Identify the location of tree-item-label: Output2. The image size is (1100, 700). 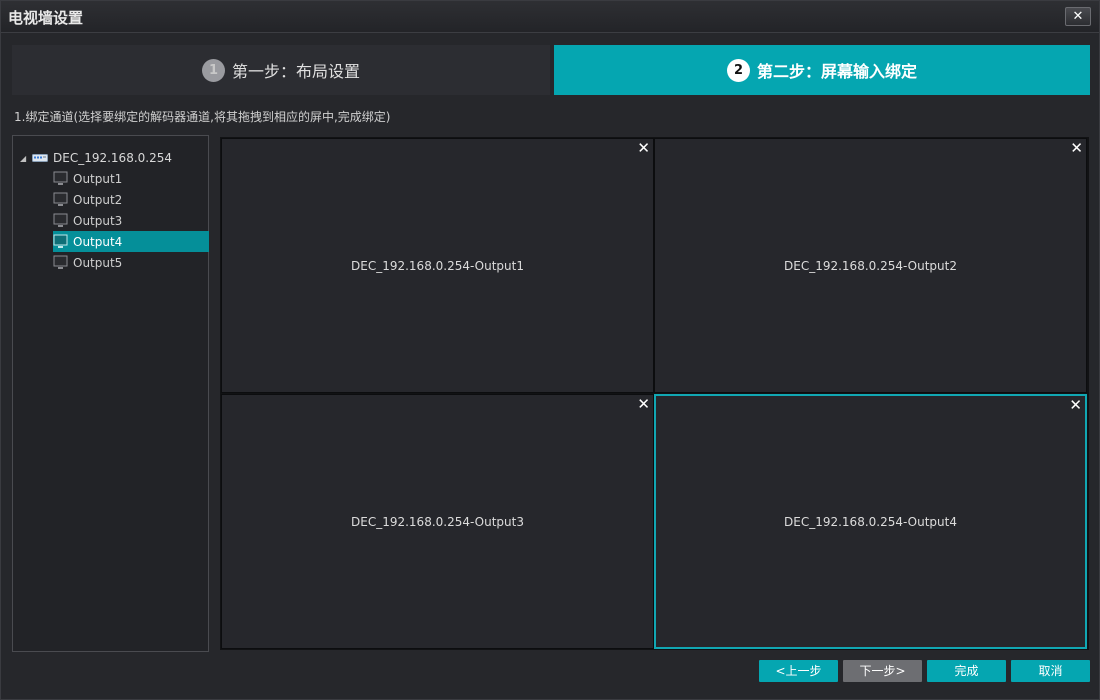
(98, 199).